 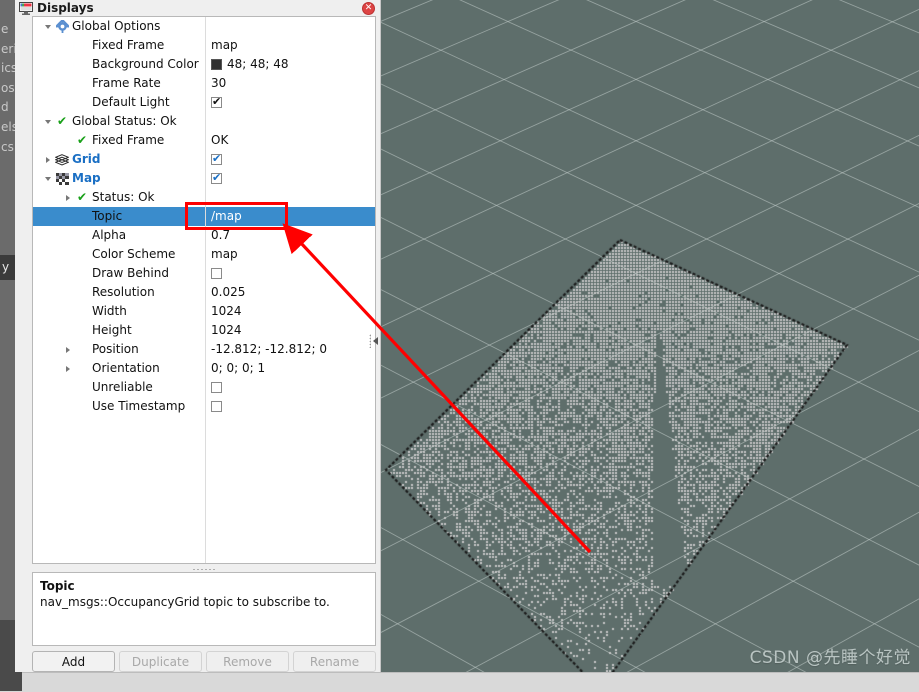 I want to click on panel-splitter, so click(x=204, y=568).